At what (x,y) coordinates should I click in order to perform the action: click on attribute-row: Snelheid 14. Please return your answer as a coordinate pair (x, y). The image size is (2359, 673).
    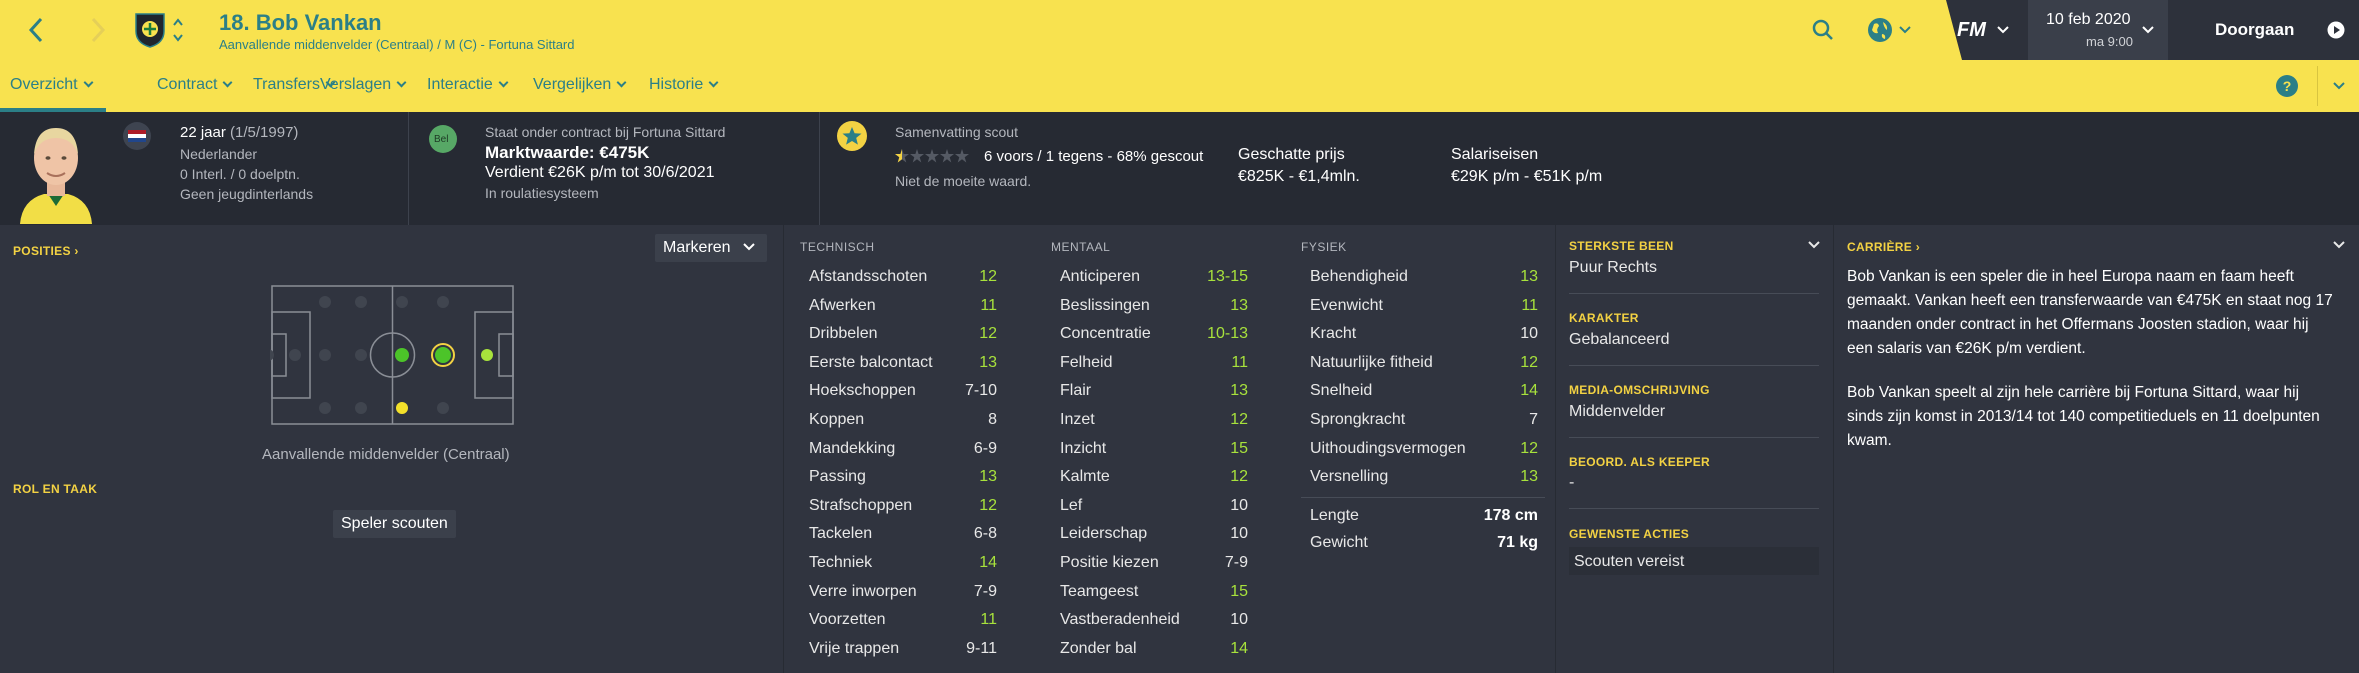
    Looking at the image, I should click on (1424, 391).